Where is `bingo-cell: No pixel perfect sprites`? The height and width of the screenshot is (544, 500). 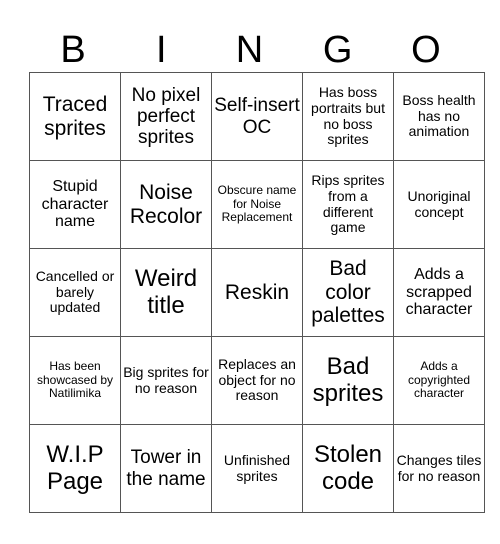 bingo-cell: No pixel perfect sprites is located at coordinates (166, 116).